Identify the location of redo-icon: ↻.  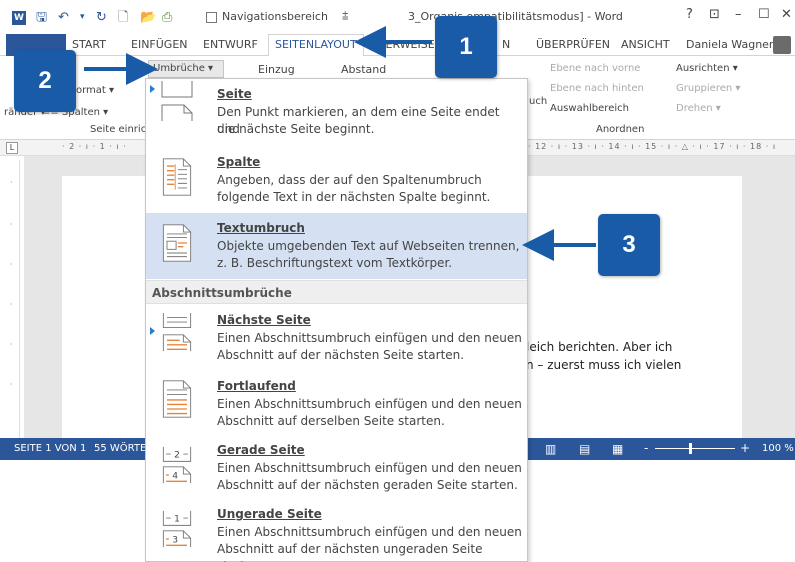
(101, 17).